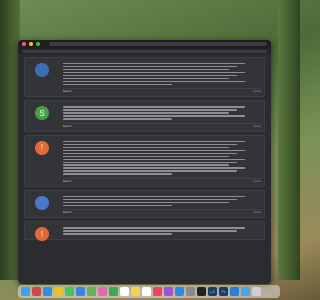 This screenshot has width=320, height=300. I want to click on background-trees-right, so click(289, 140).